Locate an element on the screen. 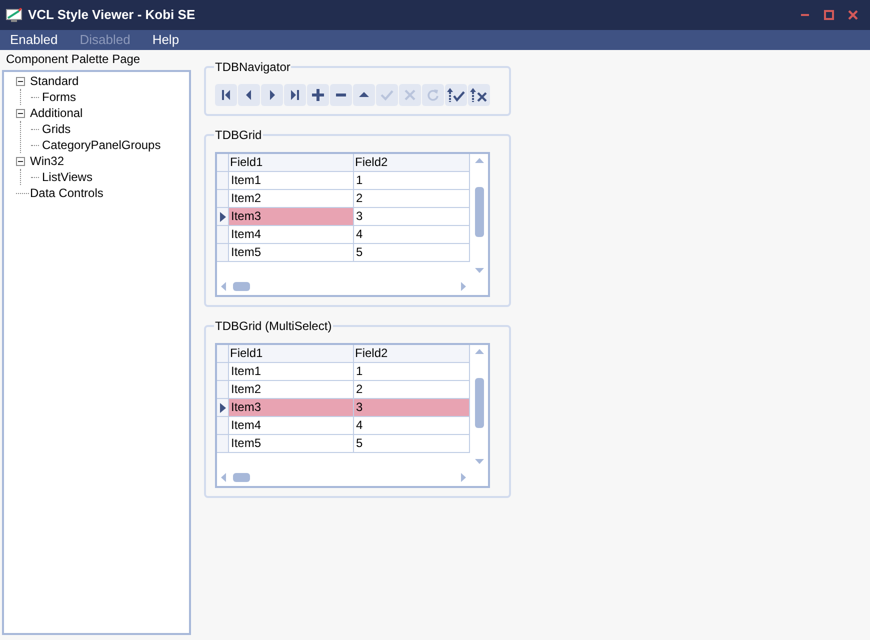 The image size is (870, 640). cross-icon is located at coordinates (410, 95).